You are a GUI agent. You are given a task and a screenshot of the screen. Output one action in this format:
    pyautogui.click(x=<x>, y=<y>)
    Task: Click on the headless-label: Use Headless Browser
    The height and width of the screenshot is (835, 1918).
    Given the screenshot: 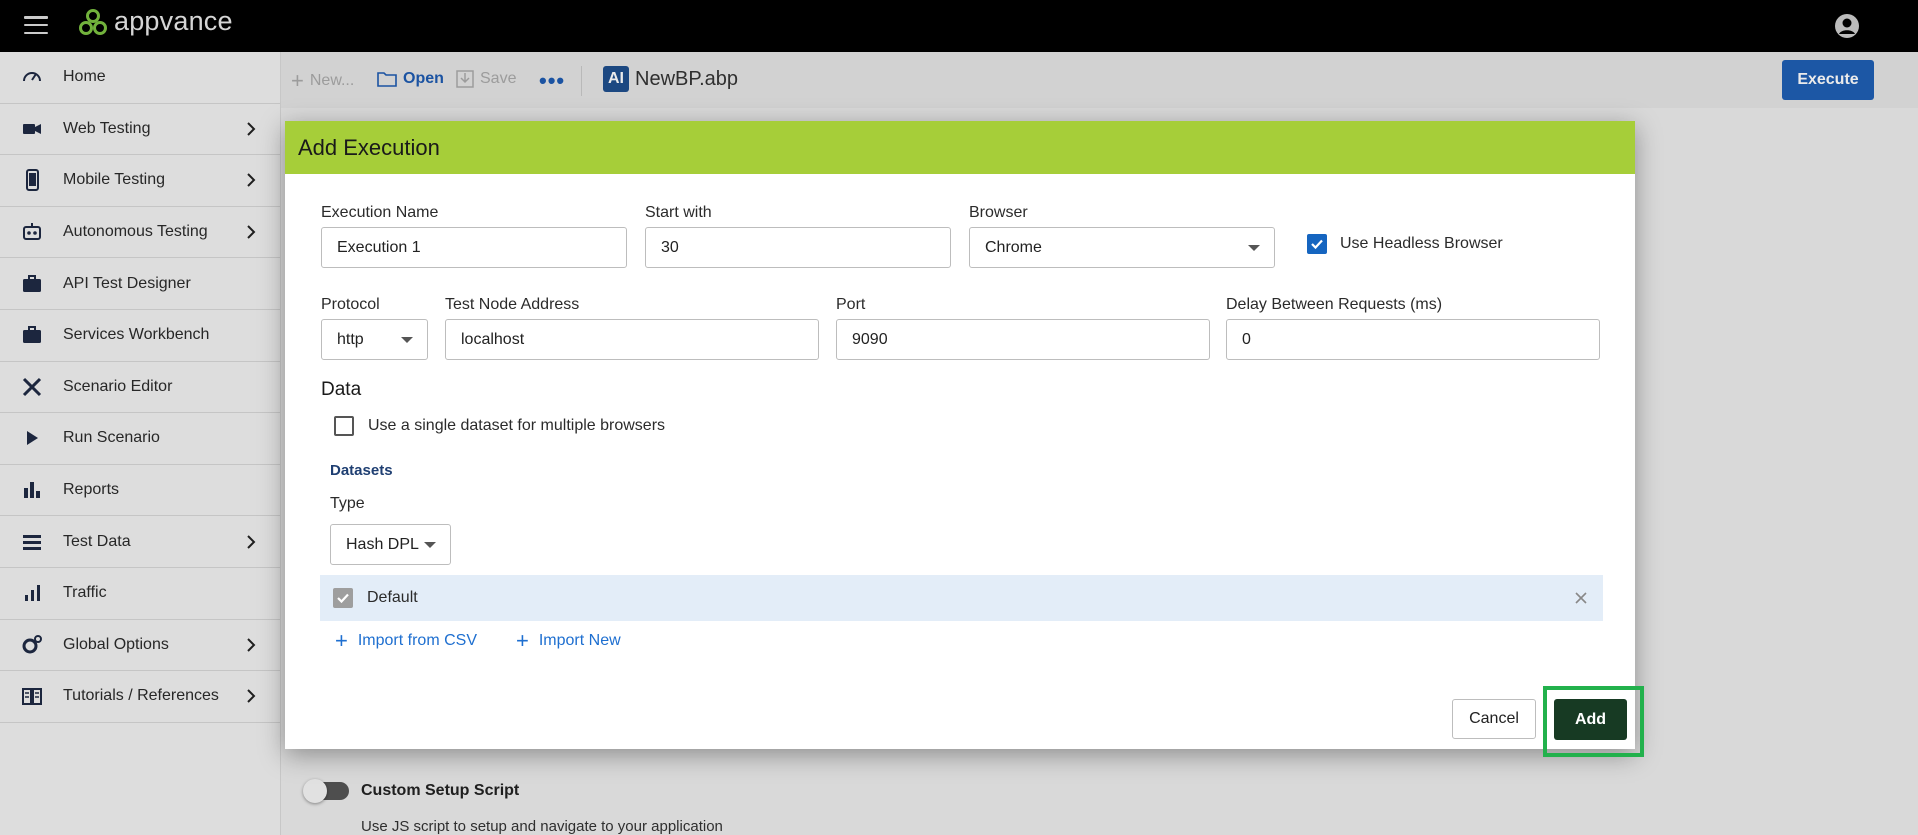 What is the action you would take?
    pyautogui.click(x=1421, y=243)
    